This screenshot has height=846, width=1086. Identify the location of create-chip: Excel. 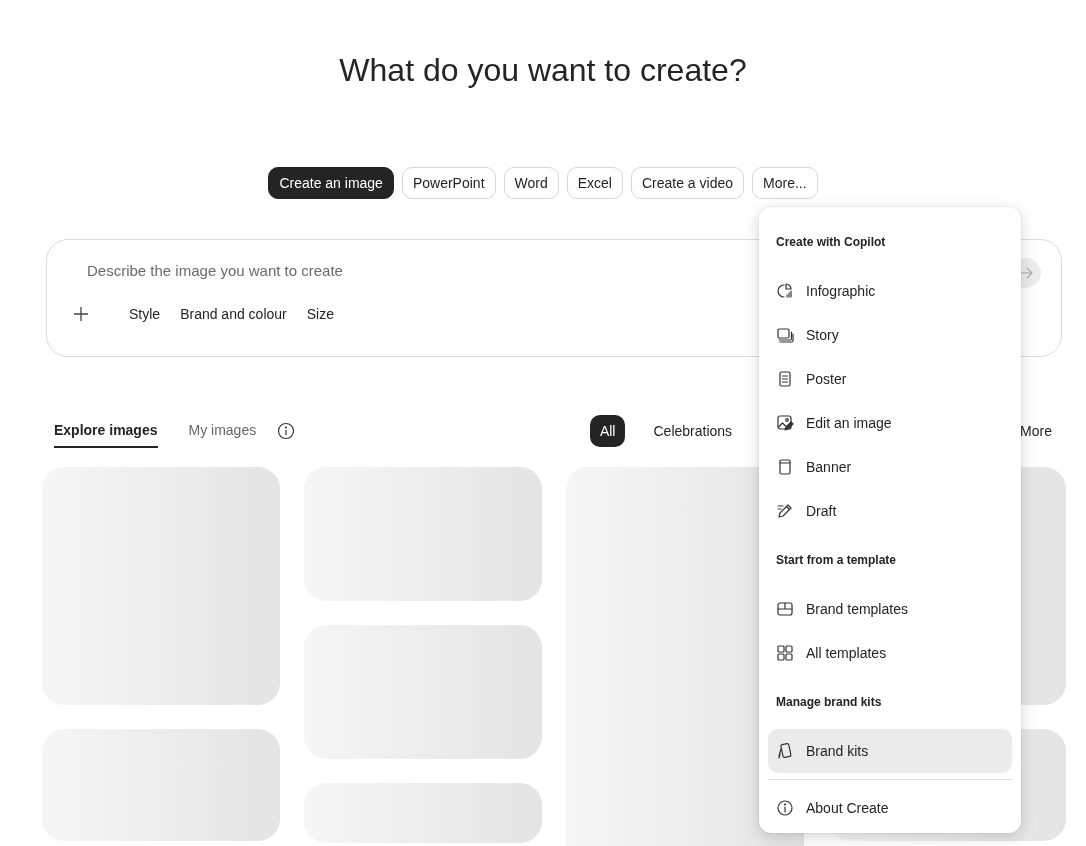
(594, 183).